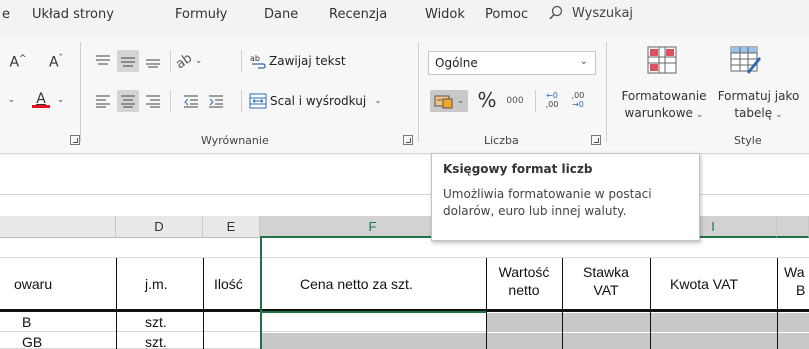 The height and width of the screenshot is (349, 809). Describe the element at coordinates (41, 106) in the screenshot. I see `font-color-swatch` at that location.